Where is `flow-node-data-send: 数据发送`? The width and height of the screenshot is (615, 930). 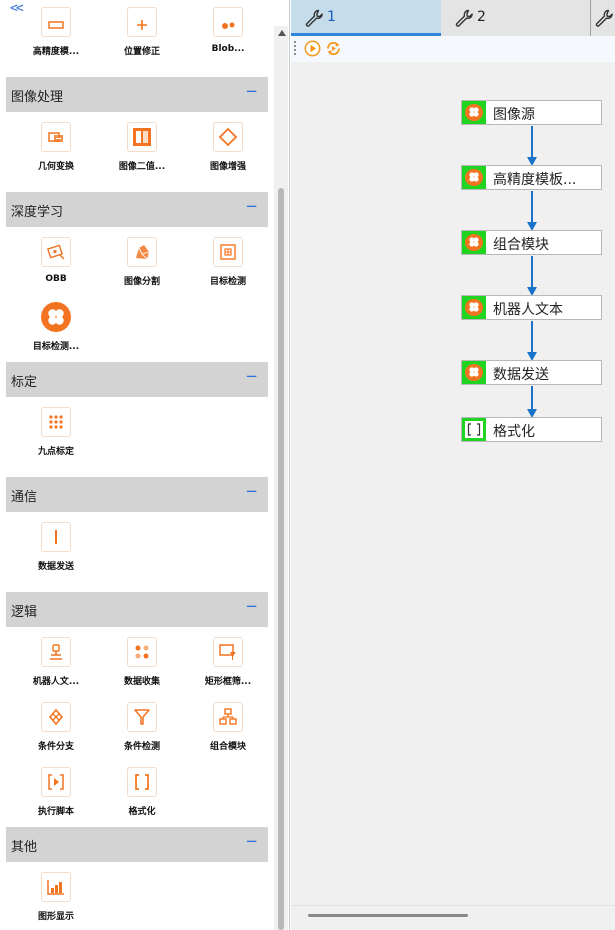
flow-node-data-send: 数据发送 is located at coordinates (531, 372).